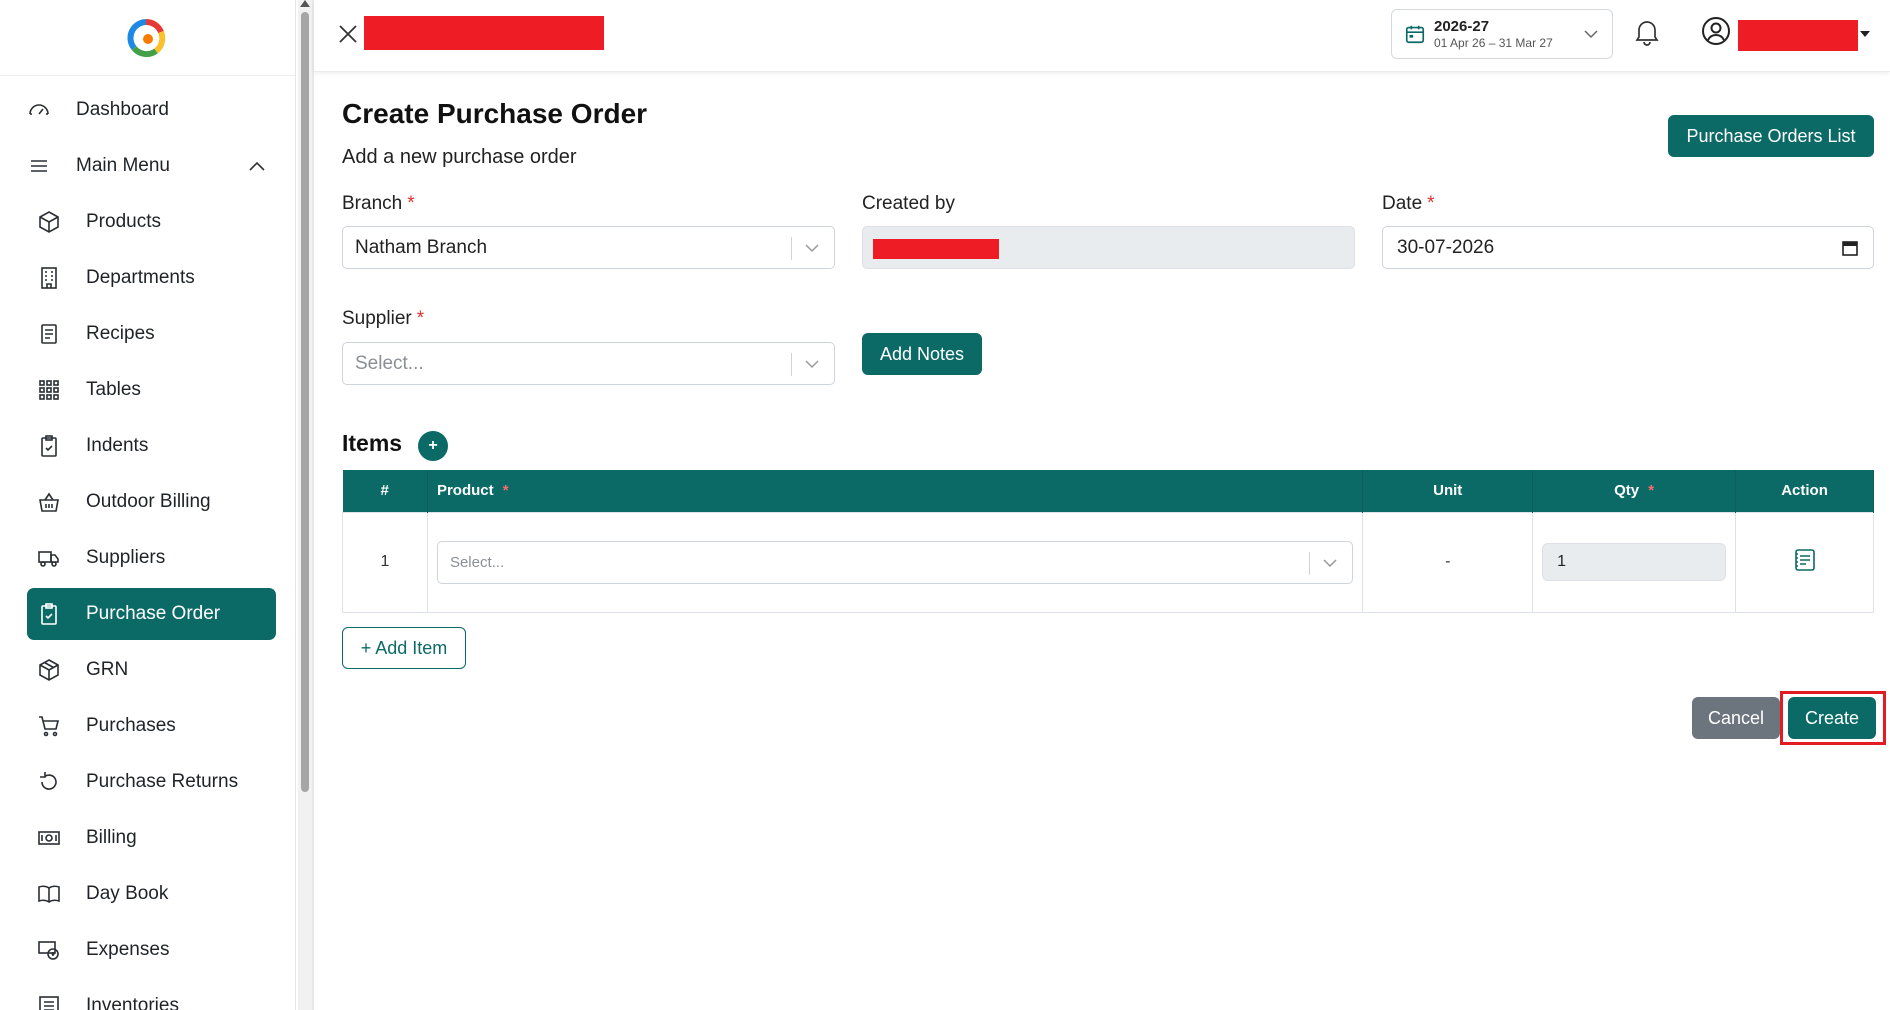  I want to click on bell-icon, so click(1647, 34).